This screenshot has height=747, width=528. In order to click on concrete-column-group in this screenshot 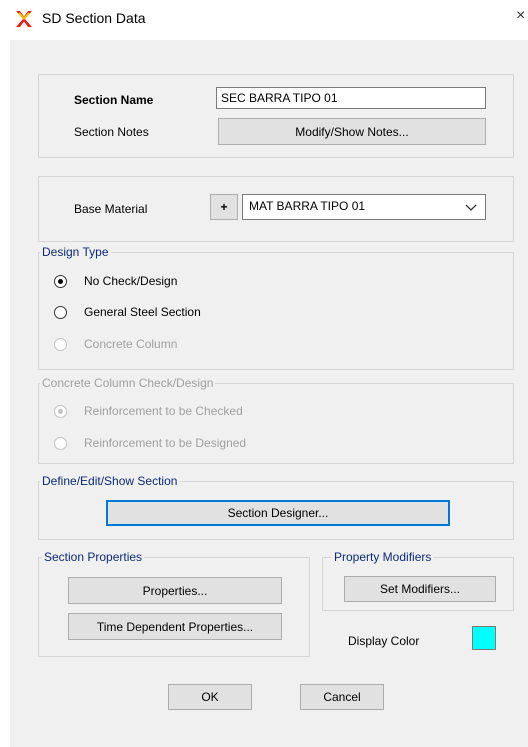, I will do `click(276, 423)`.